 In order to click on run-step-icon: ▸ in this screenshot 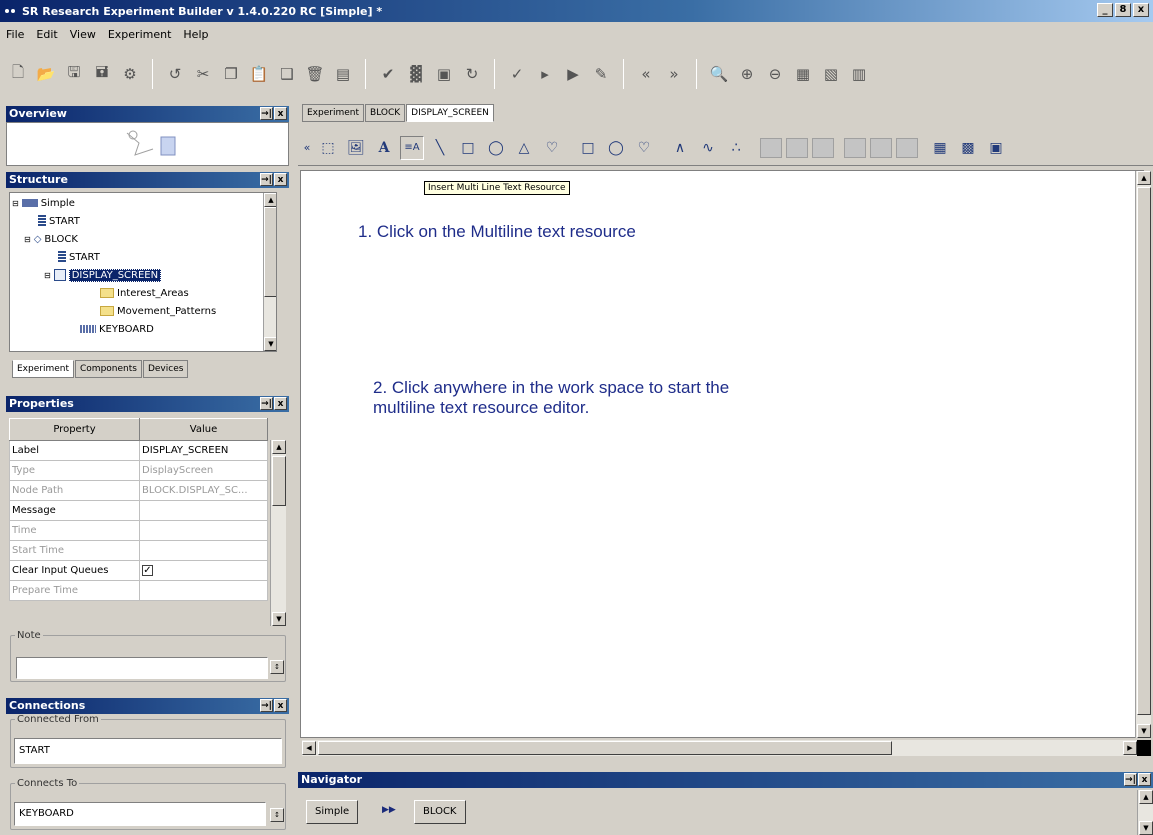, I will do `click(545, 74)`.